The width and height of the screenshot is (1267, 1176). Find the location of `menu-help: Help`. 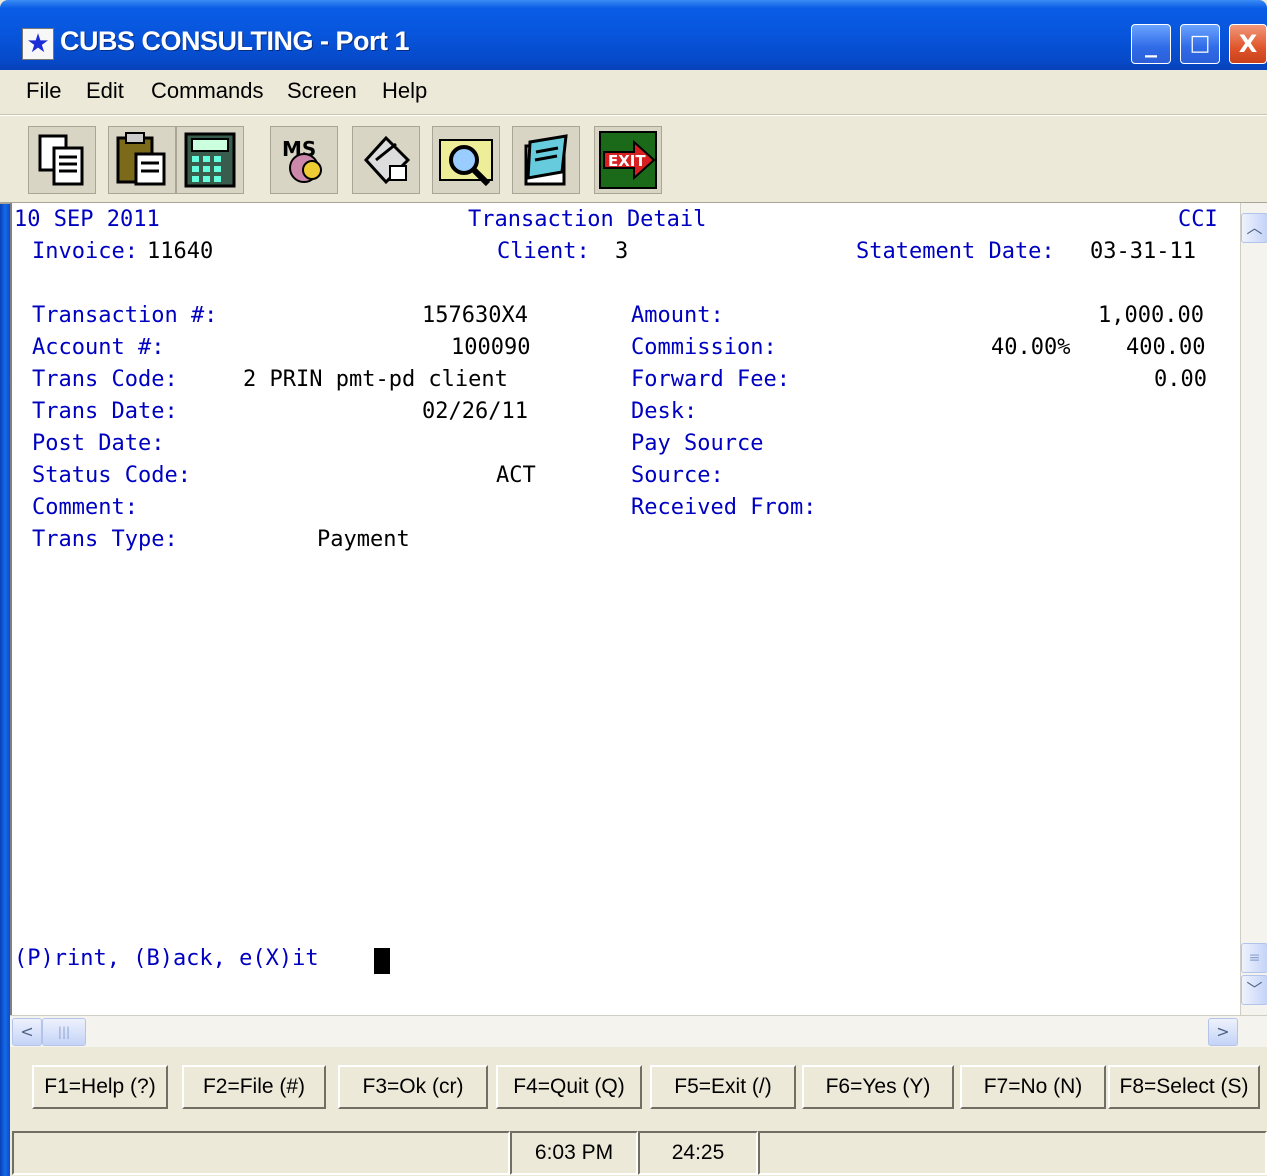

menu-help: Help is located at coordinates (404, 91).